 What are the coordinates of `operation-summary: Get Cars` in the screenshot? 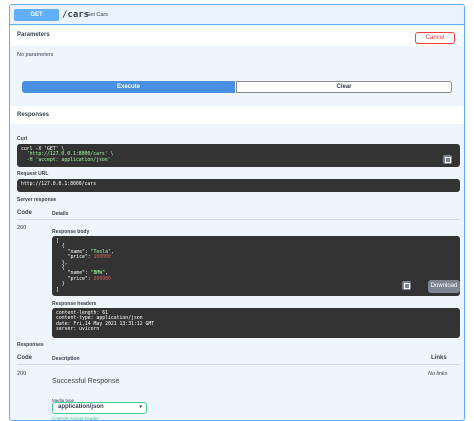 It's located at (97, 15).